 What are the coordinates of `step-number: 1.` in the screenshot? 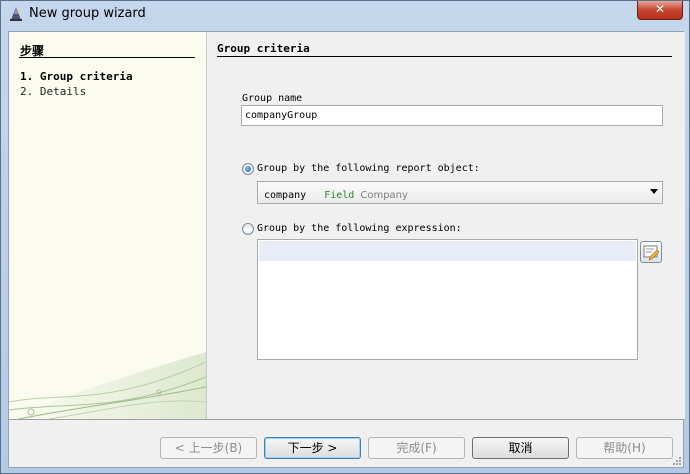 It's located at (27, 76).